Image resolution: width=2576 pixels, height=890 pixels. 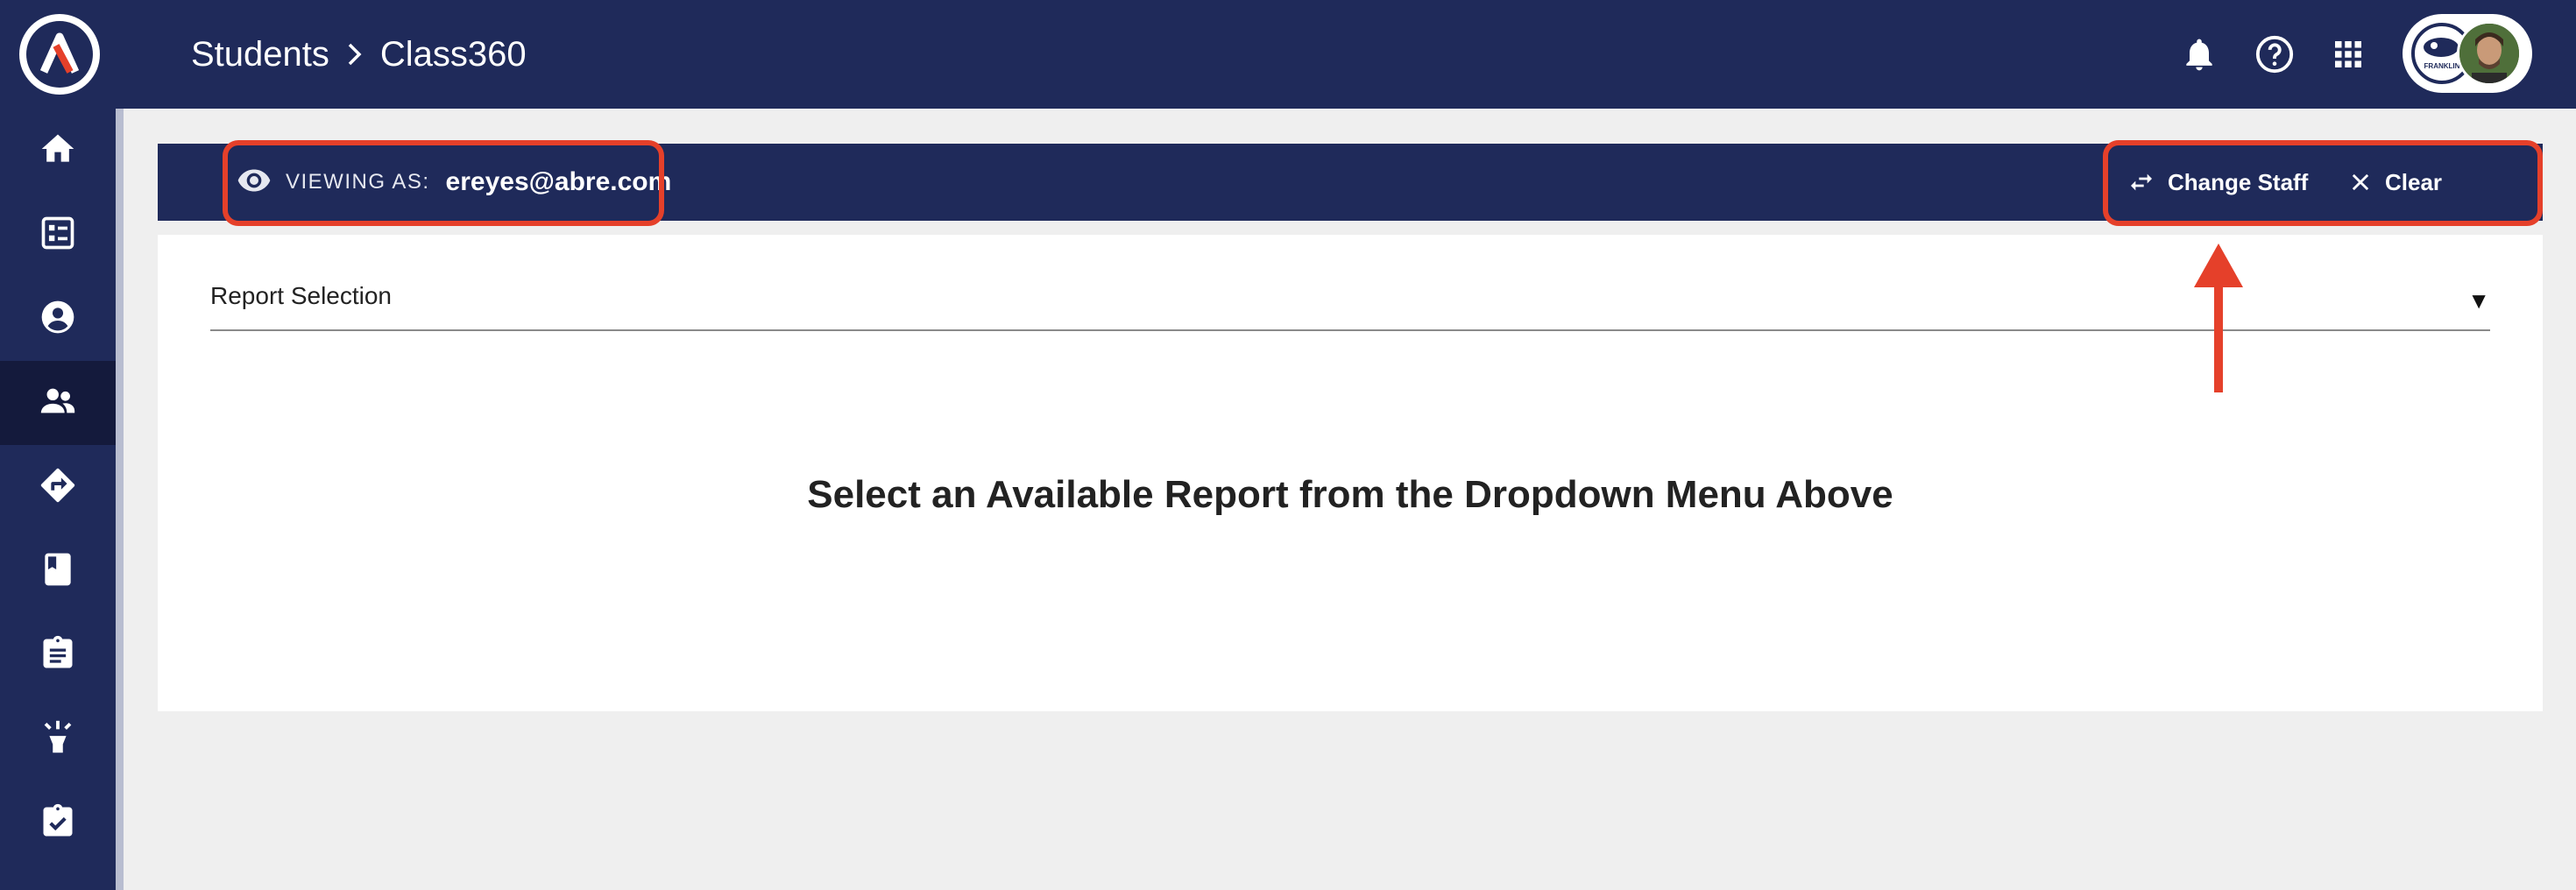 I want to click on book-icon, so click(x=58, y=571).